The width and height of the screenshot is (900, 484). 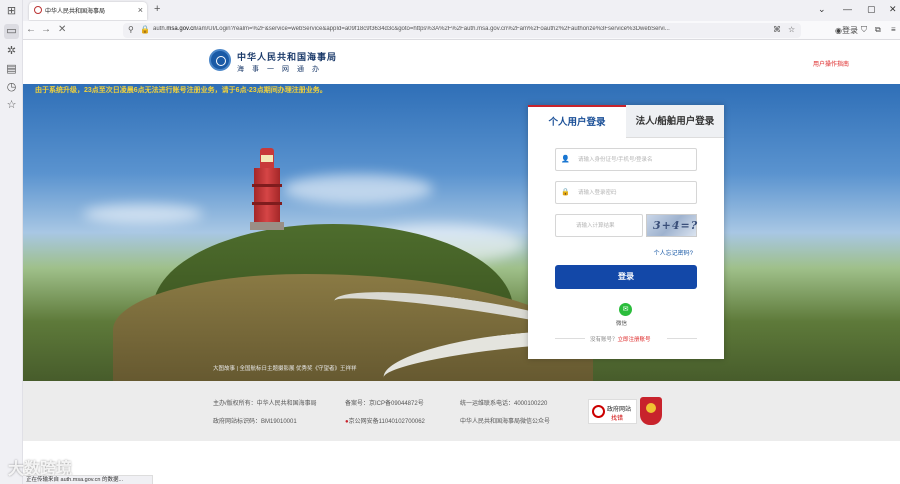 I want to click on lighthouse-tower, so click(x=267, y=195).